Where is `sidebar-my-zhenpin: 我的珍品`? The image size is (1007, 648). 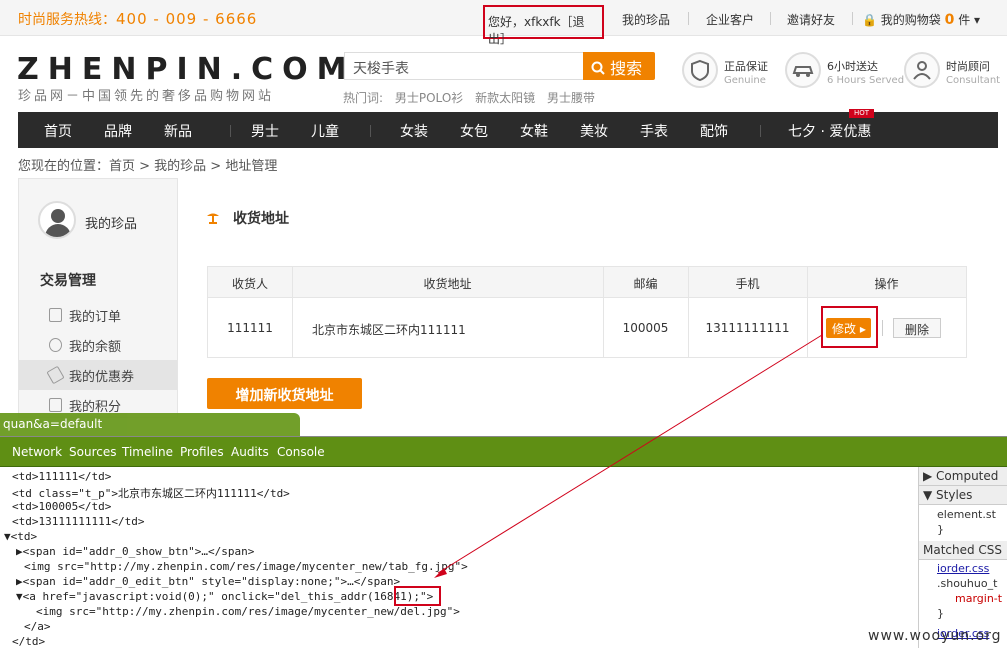 sidebar-my-zhenpin: 我的珍品 is located at coordinates (111, 222).